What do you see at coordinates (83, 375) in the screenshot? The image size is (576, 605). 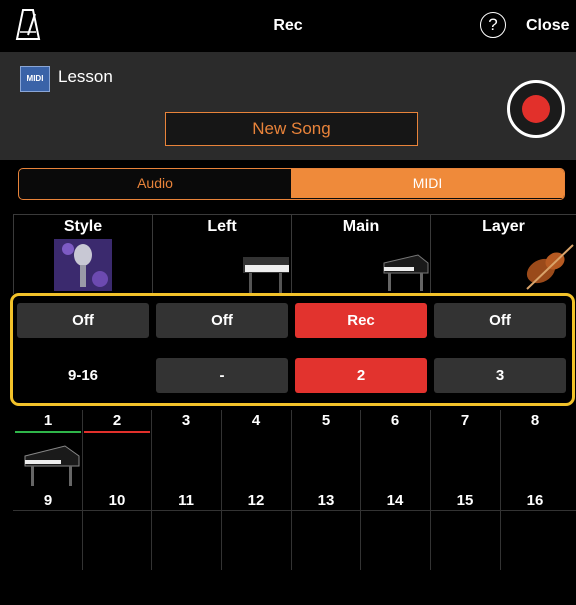 I see `style-channel-label: 9-16` at bounding box center [83, 375].